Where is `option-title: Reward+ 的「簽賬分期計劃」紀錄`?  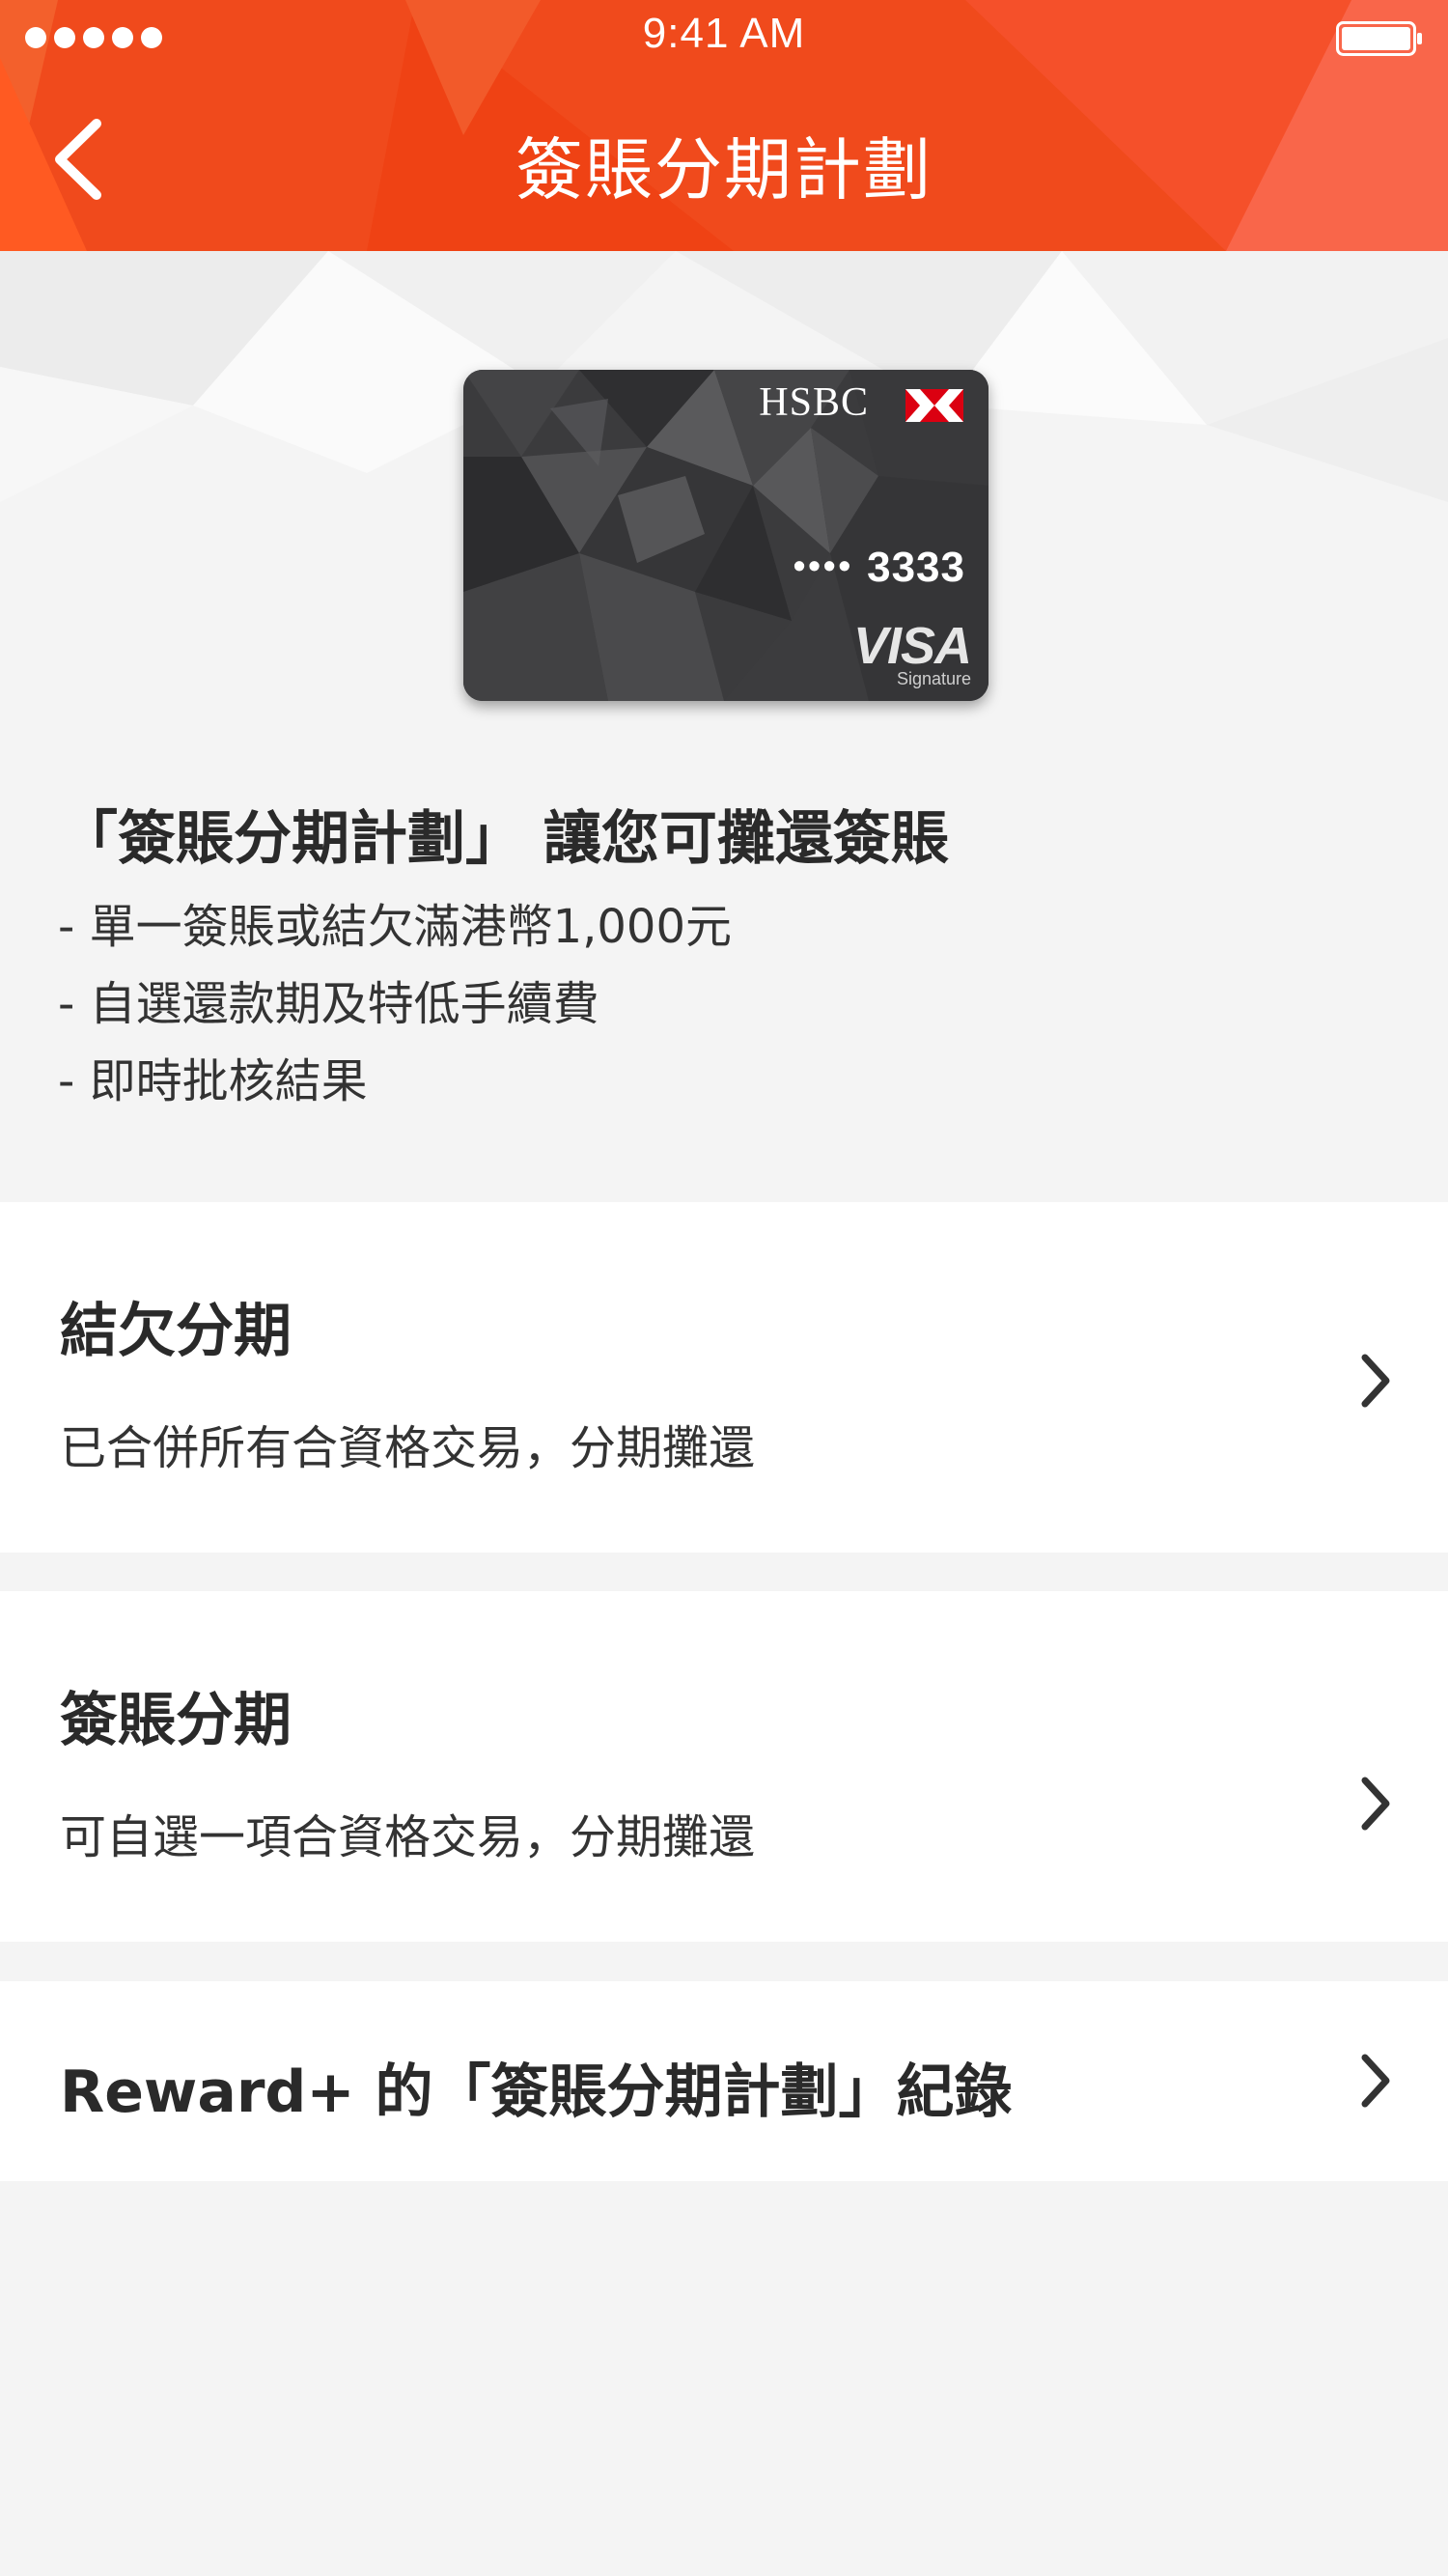
option-title: Reward+ 的「簽賬分期計劃」紀錄 is located at coordinates (537, 2092).